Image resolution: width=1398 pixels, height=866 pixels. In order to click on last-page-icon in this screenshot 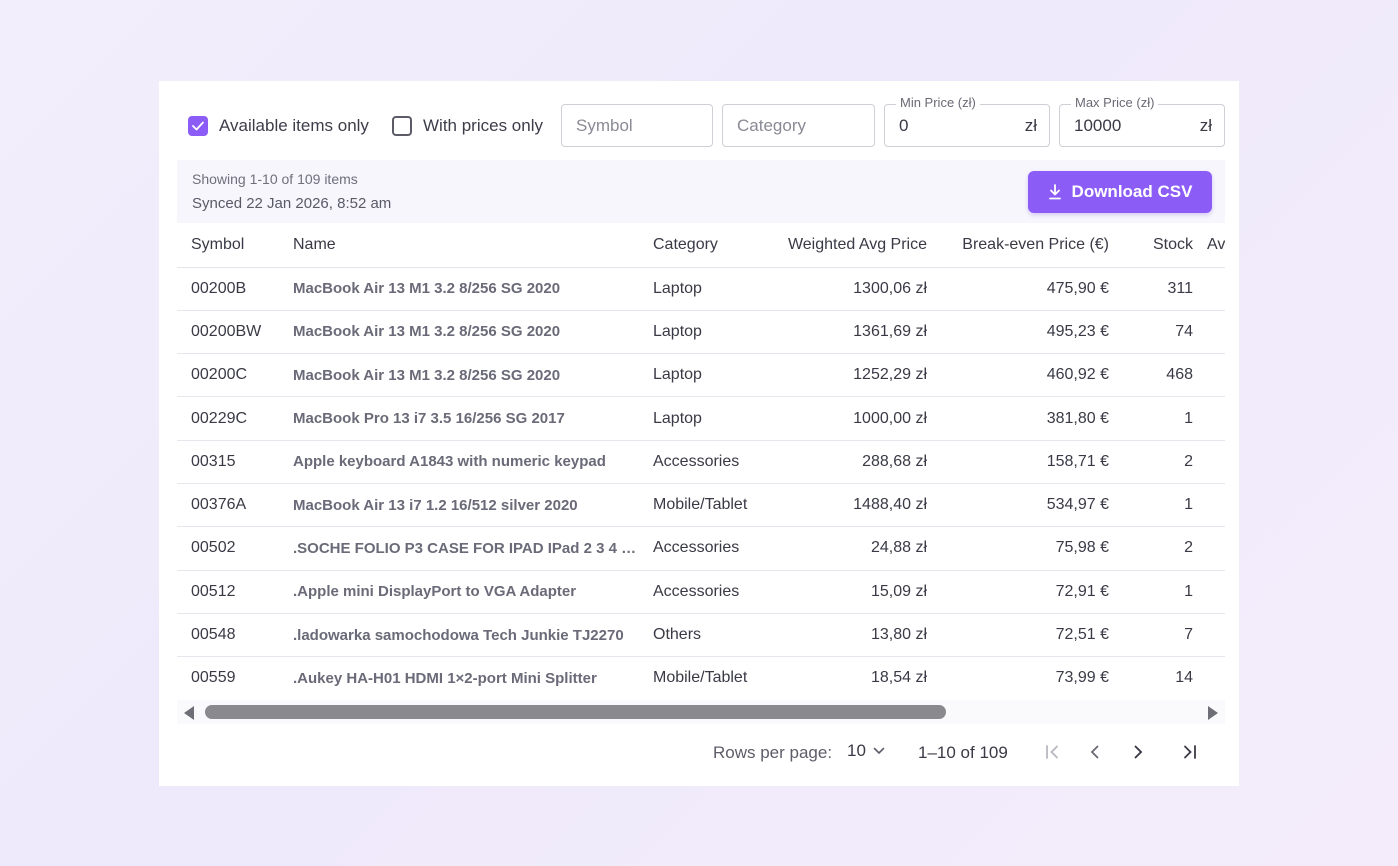, I will do `click(1190, 752)`.